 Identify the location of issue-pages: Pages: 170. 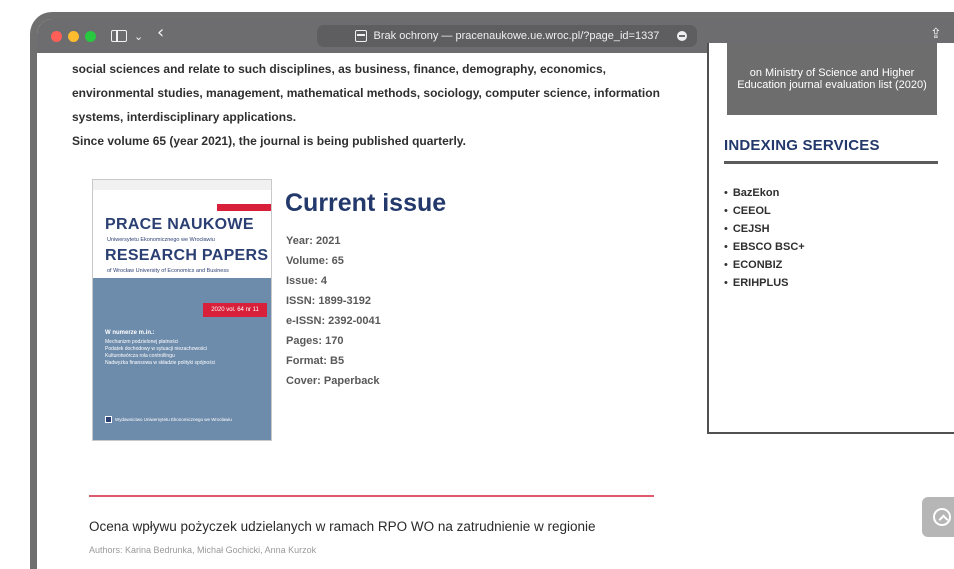
(315, 341).